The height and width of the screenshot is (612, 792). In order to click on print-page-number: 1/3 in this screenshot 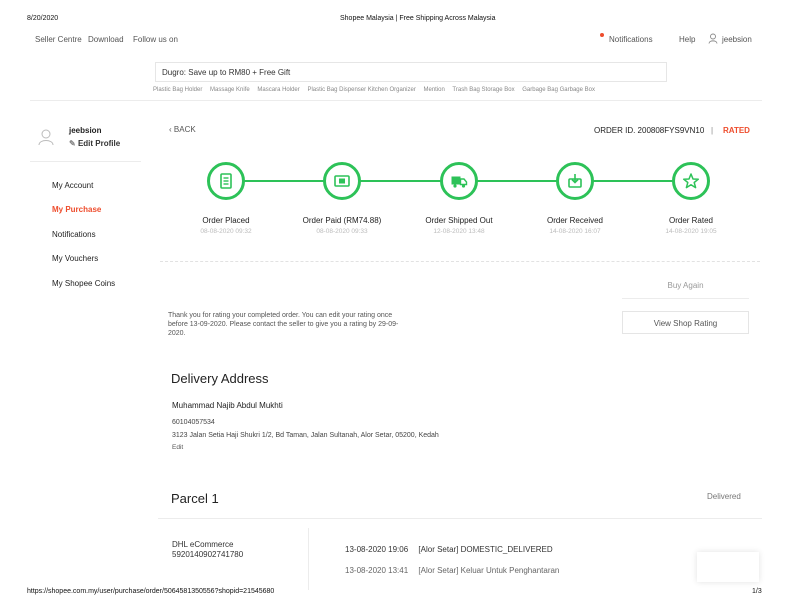, I will do `click(757, 591)`.